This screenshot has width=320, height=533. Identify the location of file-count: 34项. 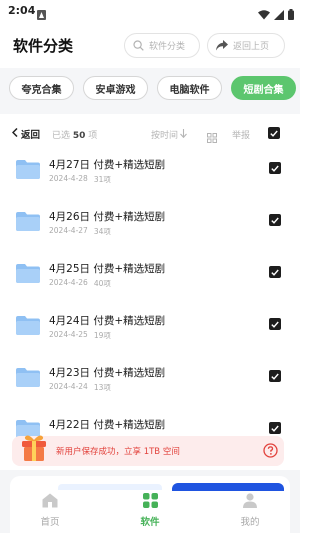
(102, 231).